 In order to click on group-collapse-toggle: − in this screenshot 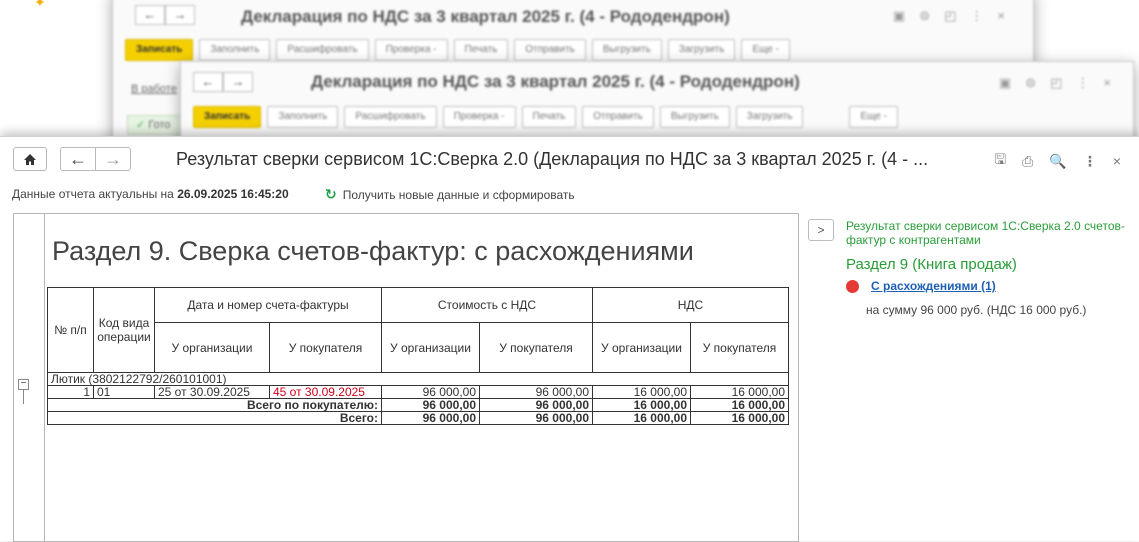, I will do `click(23, 384)`.